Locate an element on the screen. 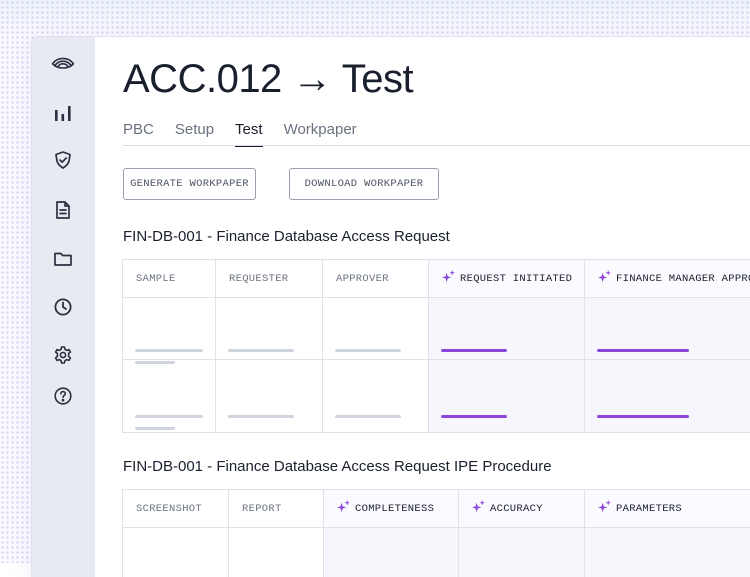 The height and width of the screenshot is (577, 750). tab-test: Test is located at coordinates (249, 134).